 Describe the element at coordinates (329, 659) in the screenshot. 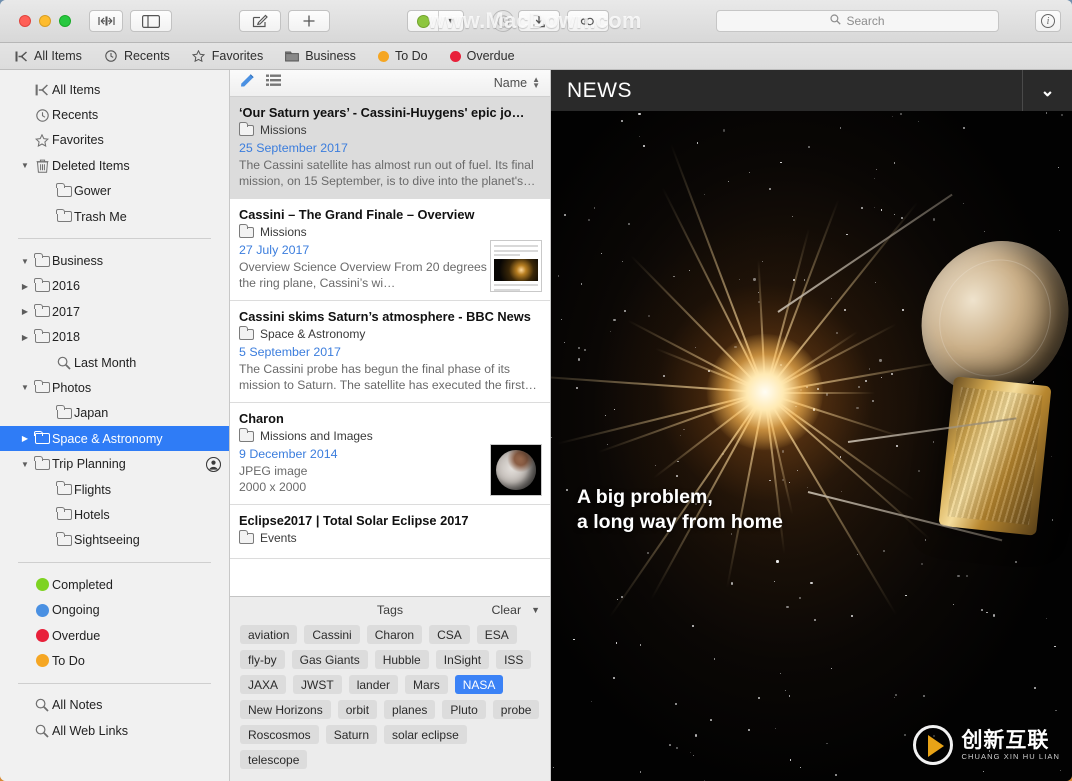

I see `tag-gas-giants: Gas Giants` at that location.